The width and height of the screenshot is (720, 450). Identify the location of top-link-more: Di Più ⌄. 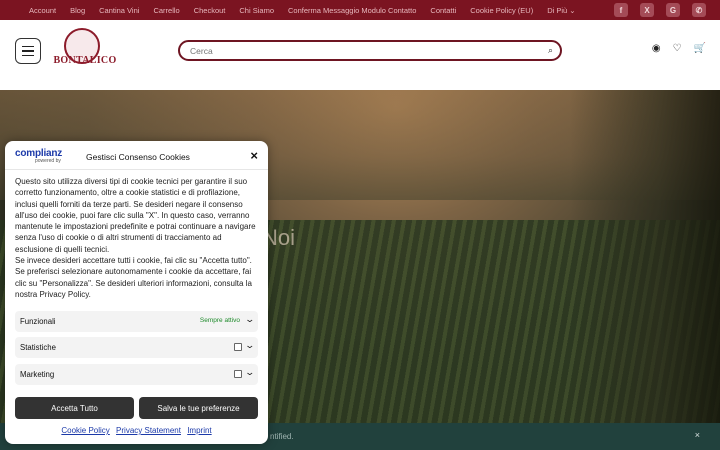
(561, 10).